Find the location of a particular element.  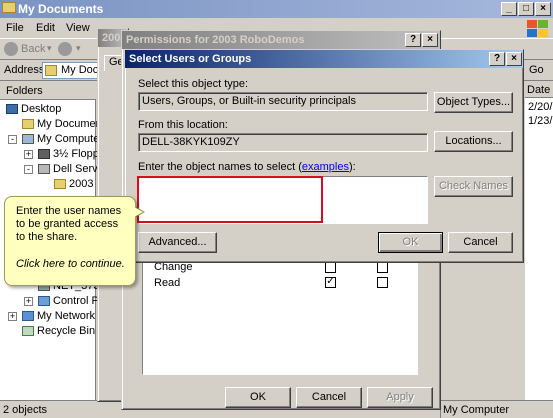

forward-dropdown-icon: ▾ is located at coordinates (78, 48).